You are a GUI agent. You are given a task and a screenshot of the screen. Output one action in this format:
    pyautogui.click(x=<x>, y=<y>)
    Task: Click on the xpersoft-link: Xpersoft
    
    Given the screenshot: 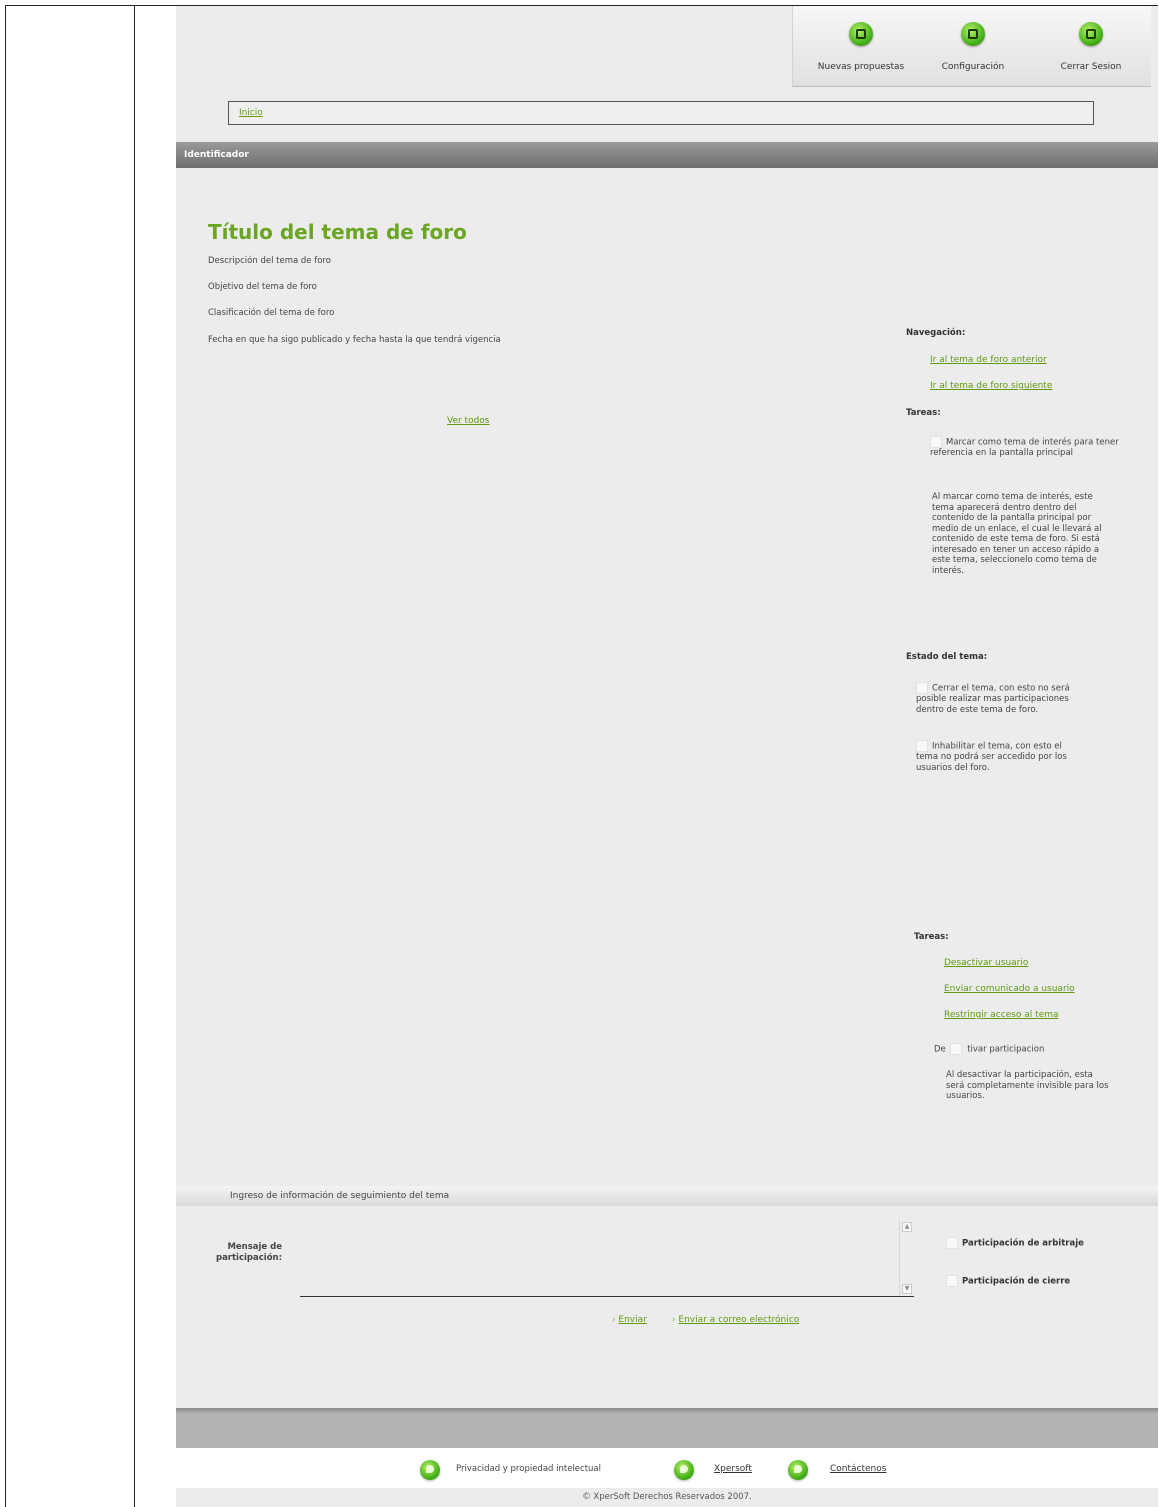 What is the action you would take?
    pyautogui.click(x=733, y=1469)
    